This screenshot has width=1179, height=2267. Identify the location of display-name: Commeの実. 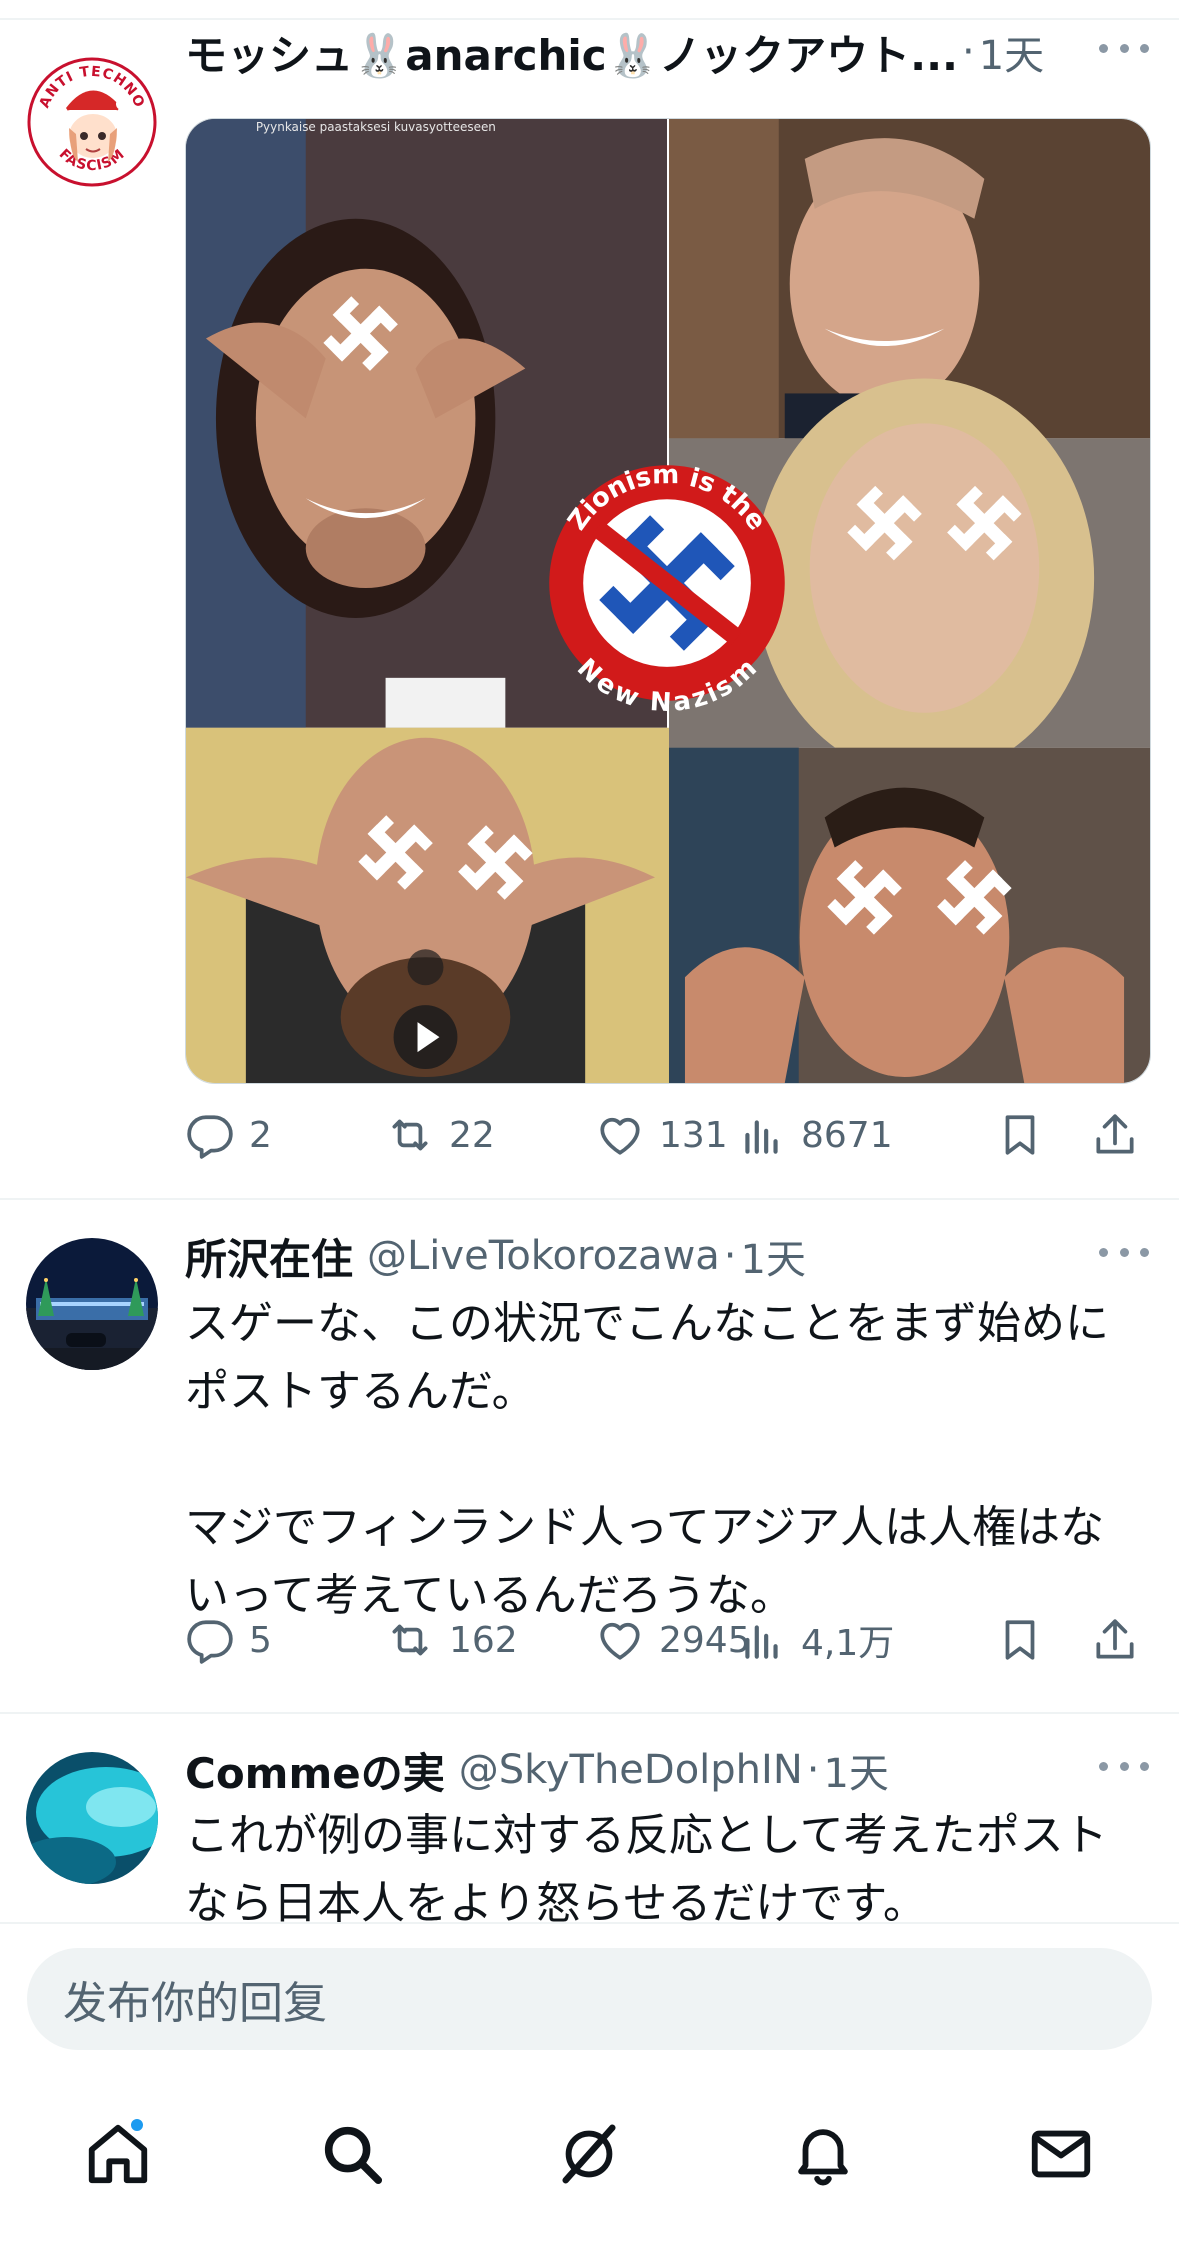
(315, 1770).